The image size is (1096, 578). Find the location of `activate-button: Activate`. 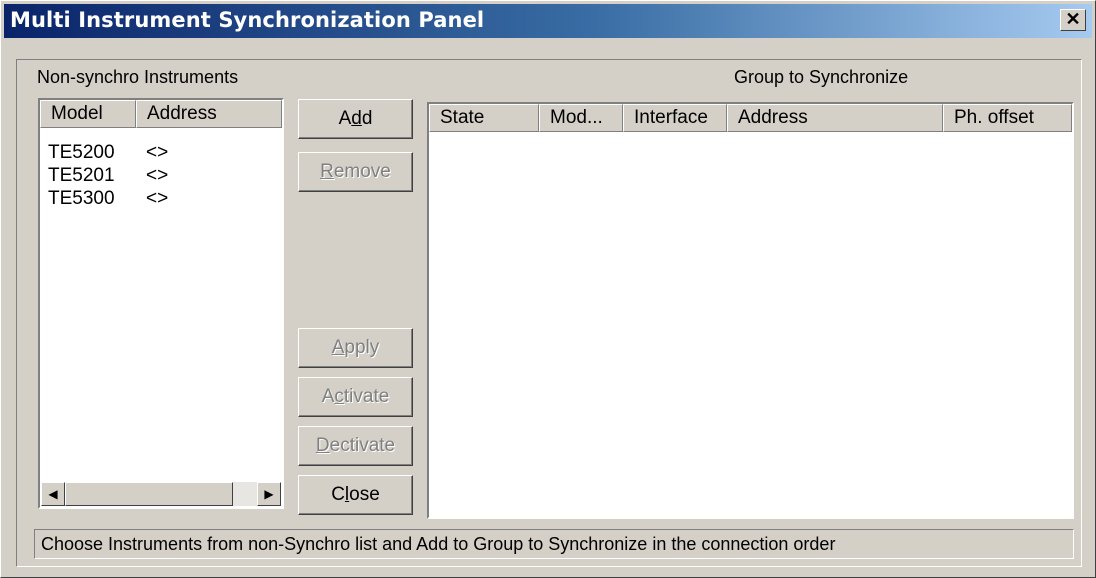

activate-button: Activate is located at coordinates (355, 397).